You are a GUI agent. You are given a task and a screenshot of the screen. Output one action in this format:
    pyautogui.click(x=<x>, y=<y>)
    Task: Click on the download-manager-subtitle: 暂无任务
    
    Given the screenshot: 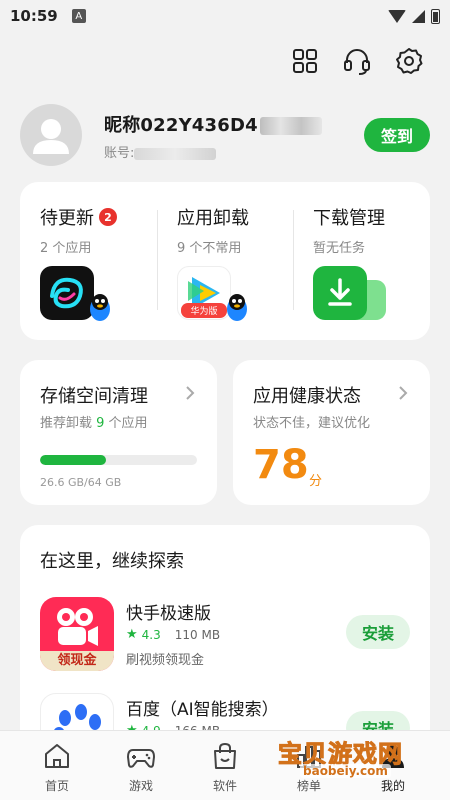 What is the action you would take?
    pyautogui.click(x=339, y=248)
    